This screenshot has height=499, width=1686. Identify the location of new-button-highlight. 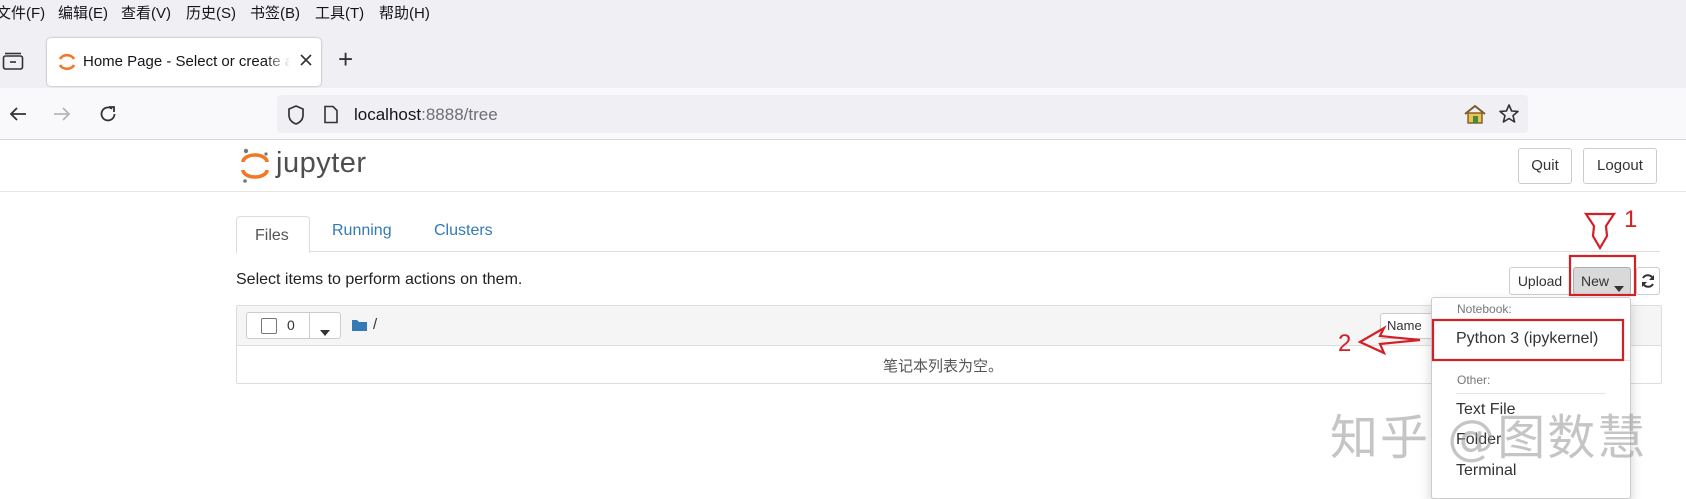
(1602, 275).